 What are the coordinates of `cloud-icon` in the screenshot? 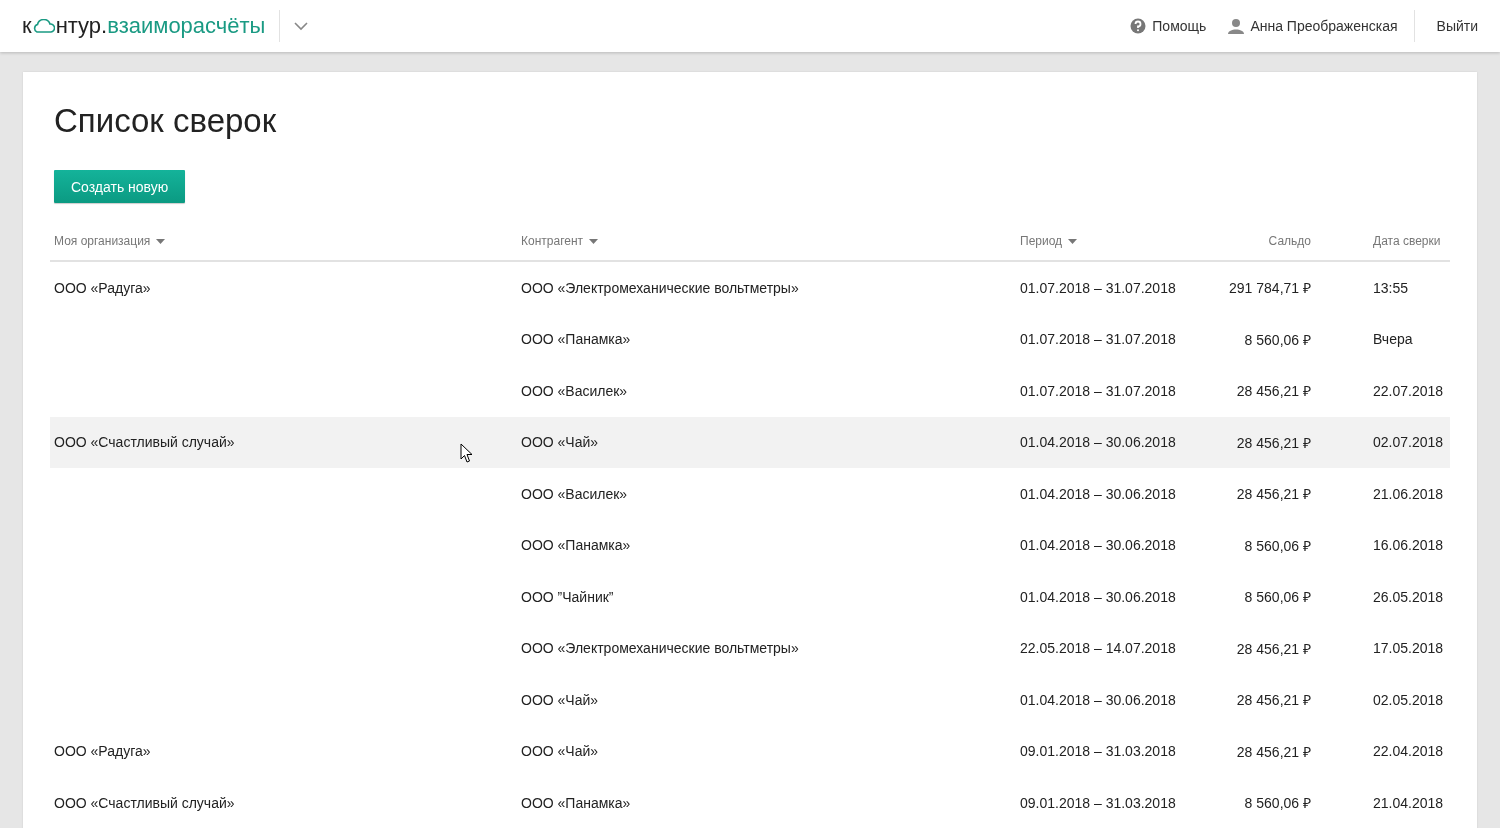 It's located at (43, 26).